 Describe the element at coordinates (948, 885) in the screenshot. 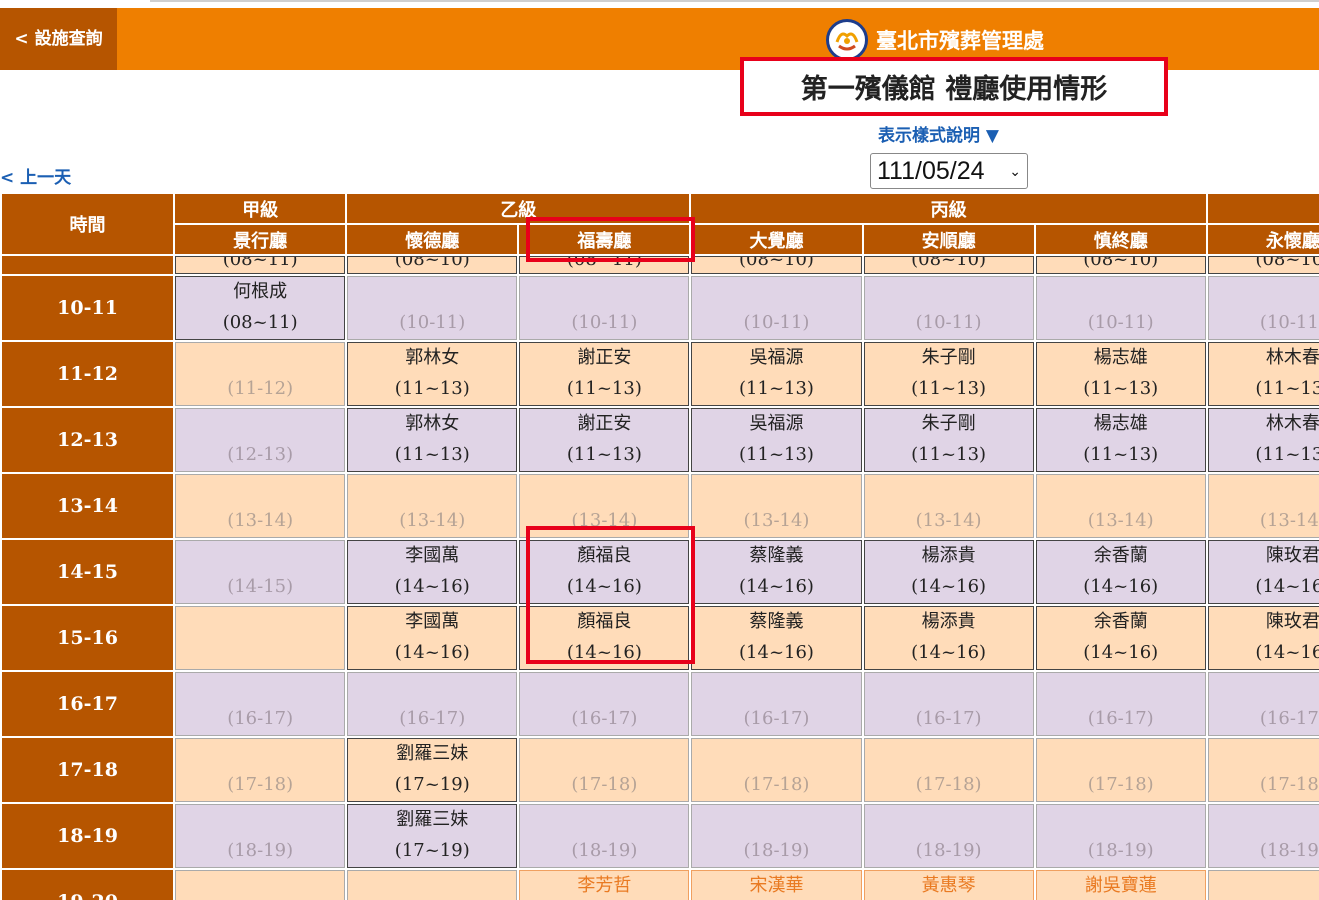

I see `slot-cell: 黃惠琴(19-20)` at that location.